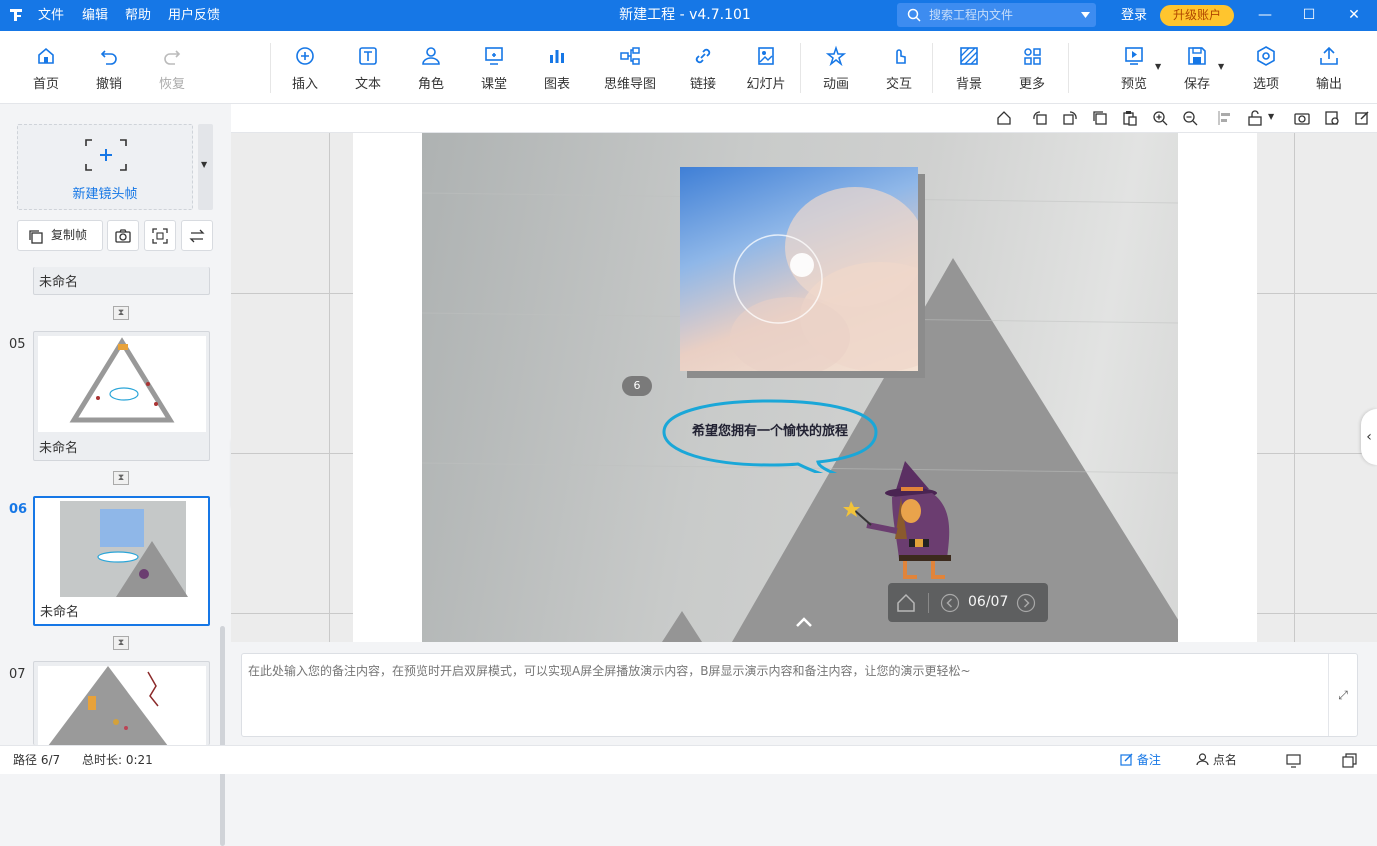  I want to click on new-frame-dropdown: ▼, so click(205, 167).